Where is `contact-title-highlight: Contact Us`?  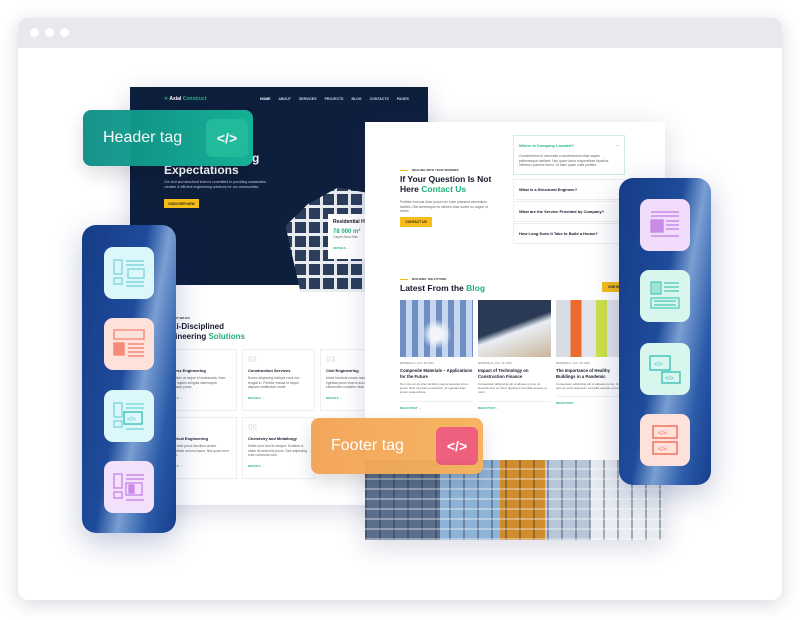 contact-title-highlight: Contact Us is located at coordinates (444, 189).